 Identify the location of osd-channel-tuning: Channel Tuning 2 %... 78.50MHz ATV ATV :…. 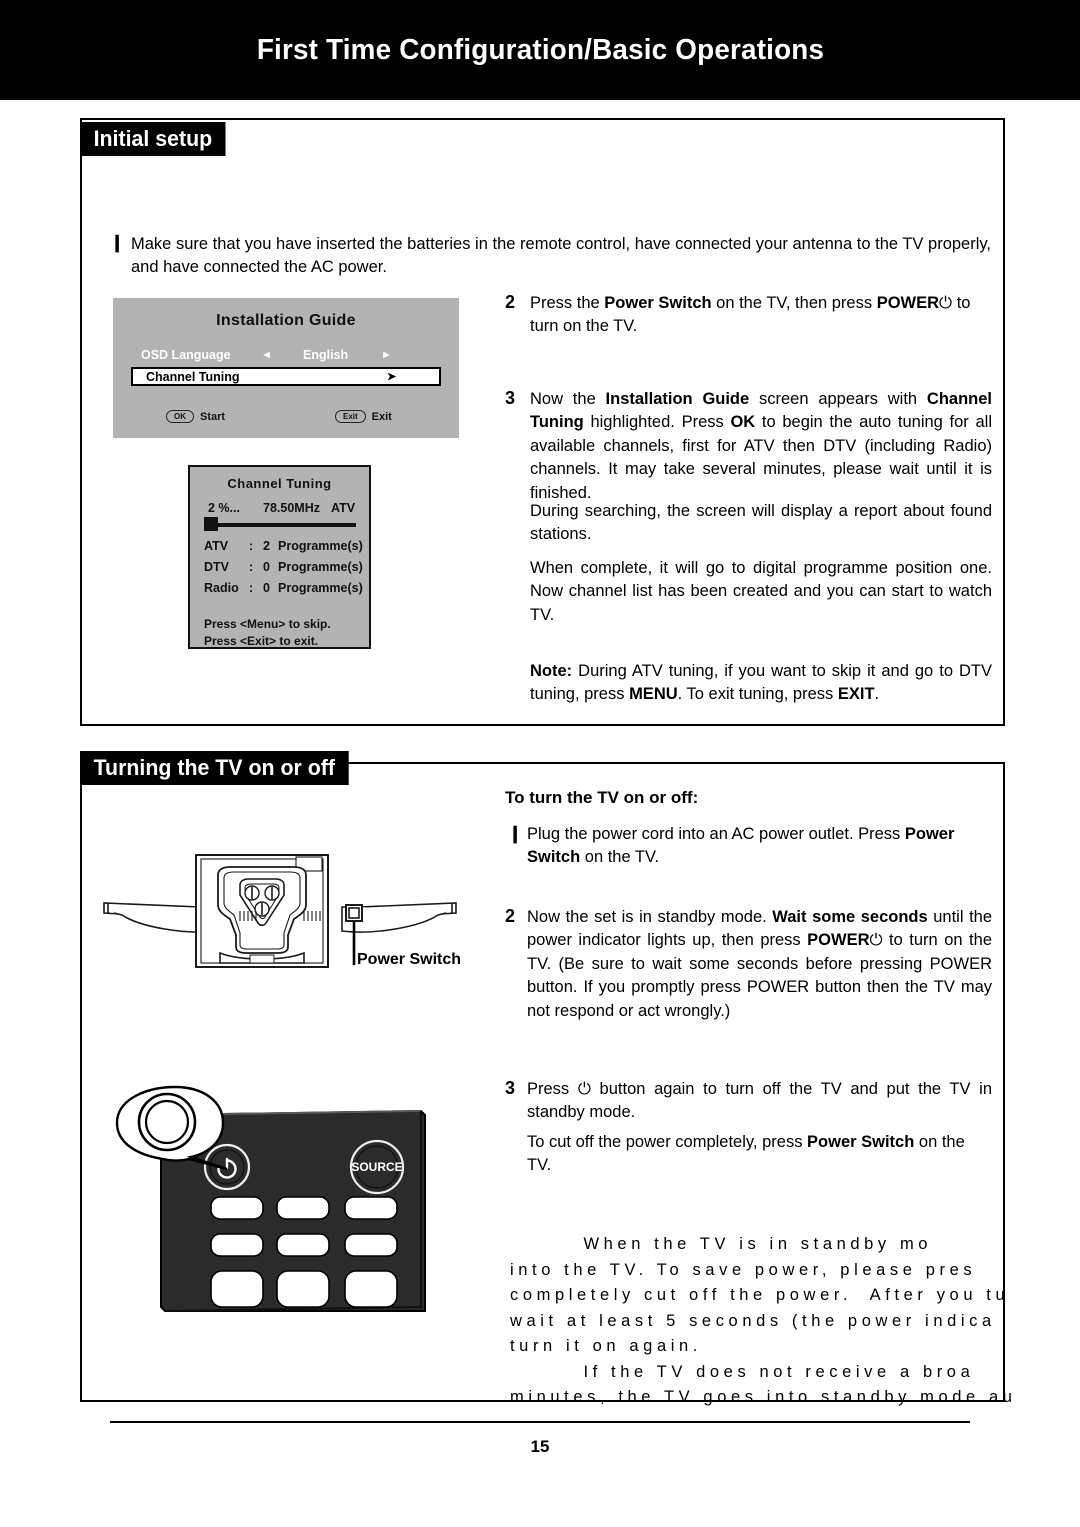
(279, 557).